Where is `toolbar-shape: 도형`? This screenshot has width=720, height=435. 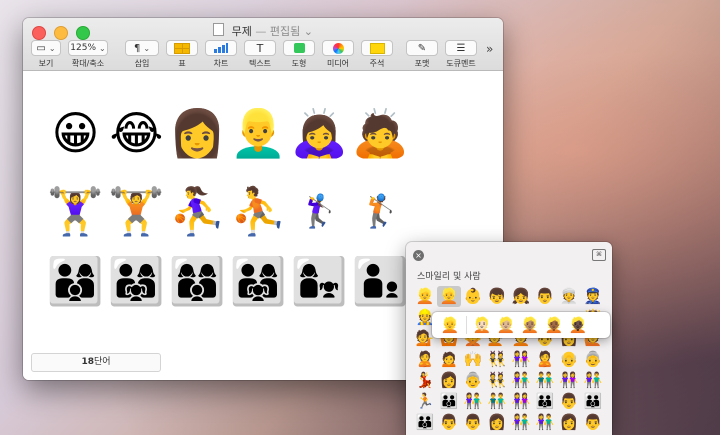 toolbar-shape: 도형 is located at coordinates (299, 54).